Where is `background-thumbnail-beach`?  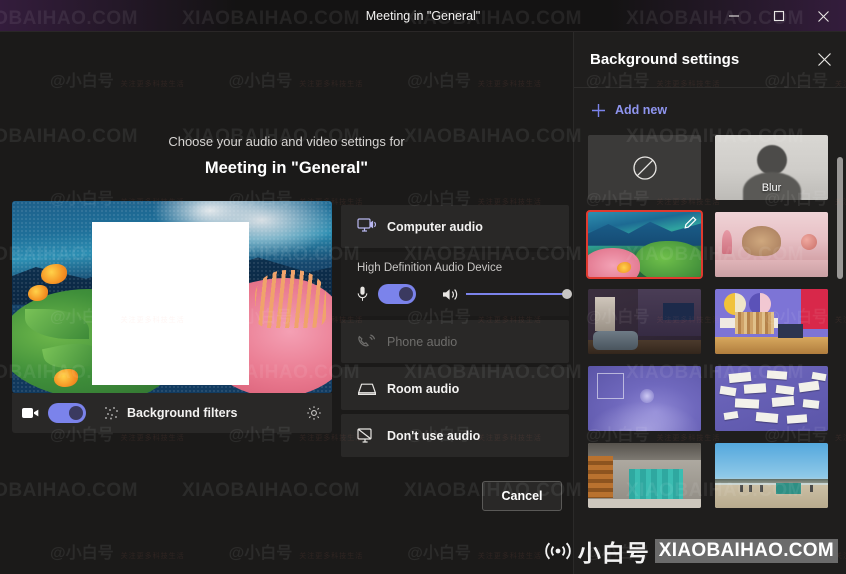 background-thumbnail-beach is located at coordinates (771, 475).